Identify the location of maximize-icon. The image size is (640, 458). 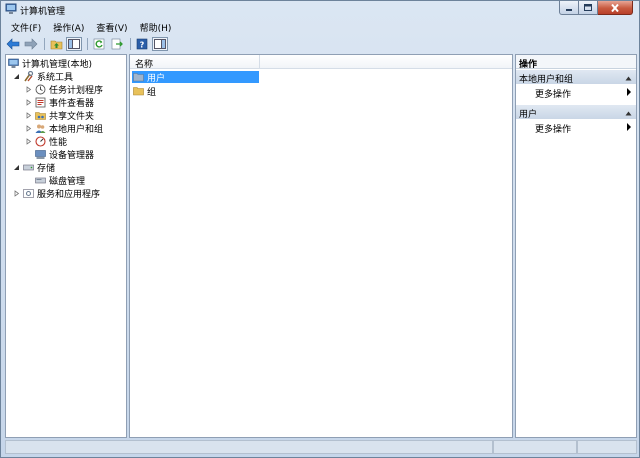
(588, 7).